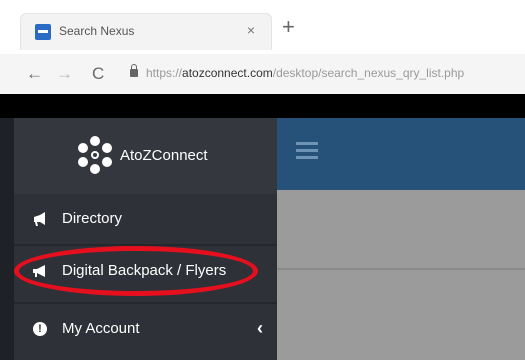  I want to click on left-gutter, so click(7, 239).